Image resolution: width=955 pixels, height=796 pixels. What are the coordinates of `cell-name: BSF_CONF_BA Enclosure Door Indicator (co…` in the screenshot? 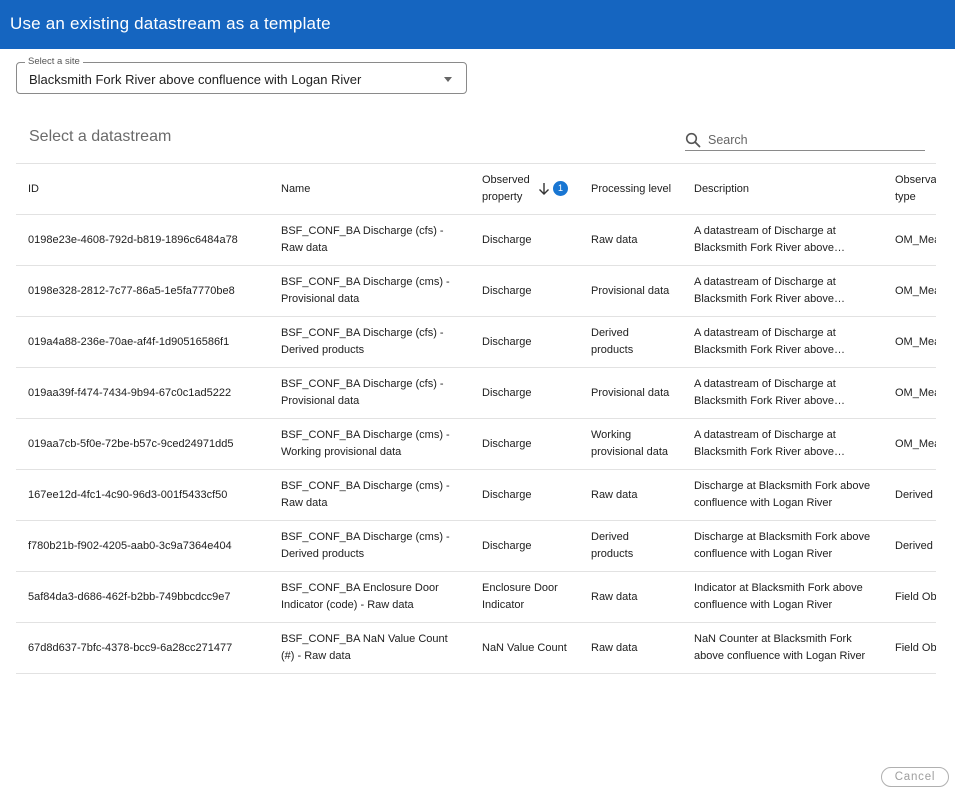 It's located at (369, 597).